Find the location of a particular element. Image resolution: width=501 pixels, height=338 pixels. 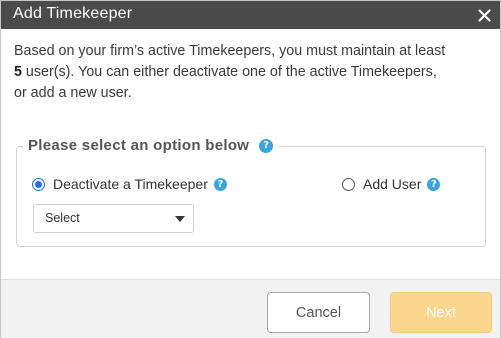

message-line3: or add a new user. is located at coordinates (73, 93).